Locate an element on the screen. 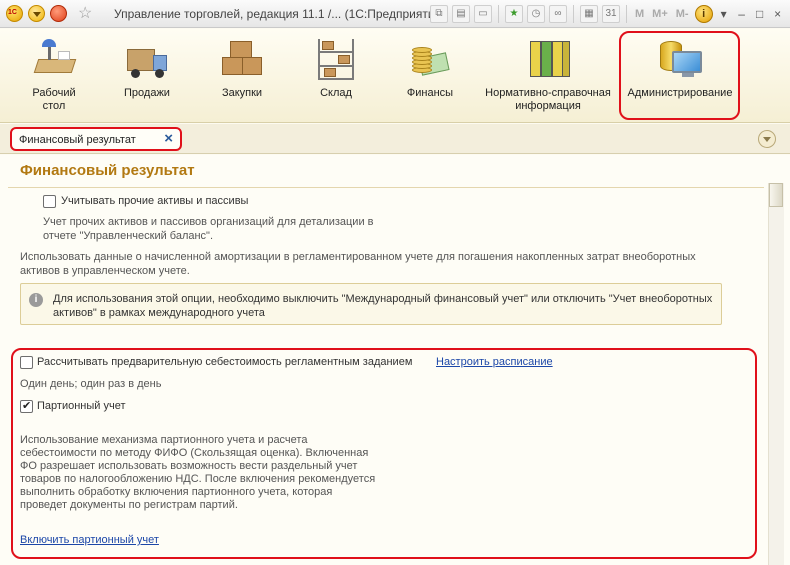  boxes-icon is located at coordinates (242, 59).